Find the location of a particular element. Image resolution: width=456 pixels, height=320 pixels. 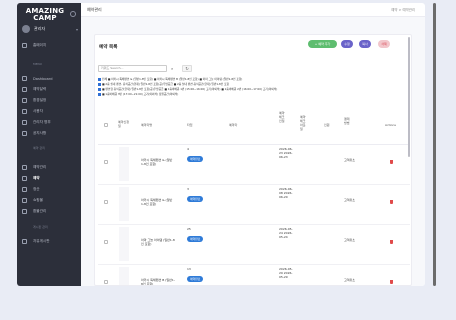

delete-button: 삭제 is located at coordinates (384, 44).